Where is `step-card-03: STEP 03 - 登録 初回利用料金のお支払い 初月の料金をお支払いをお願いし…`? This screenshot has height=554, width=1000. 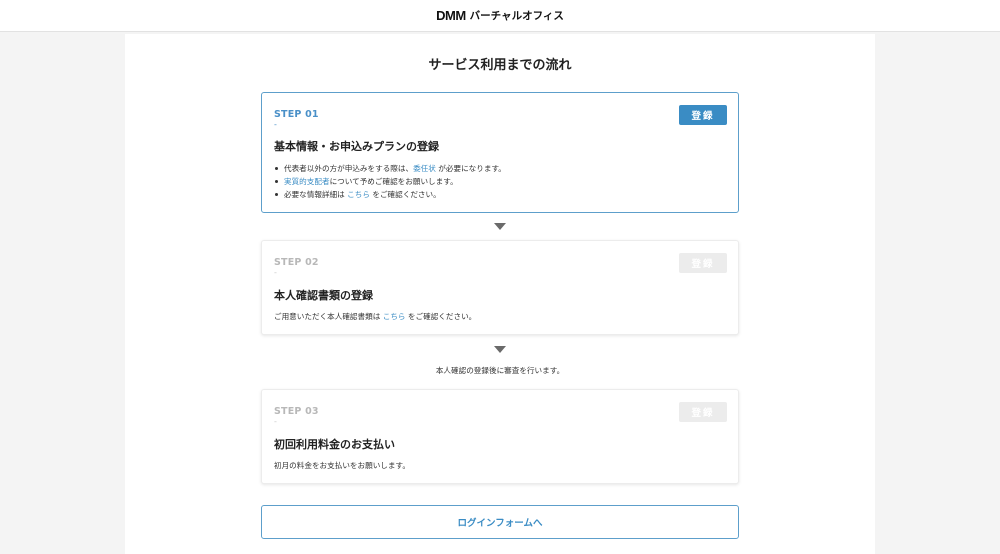
step-card-03: STEP 03 - 登録 初回利用料金のお支払い 初月の料金をお支払いをお願いし… is located at coordinates (500, 436).